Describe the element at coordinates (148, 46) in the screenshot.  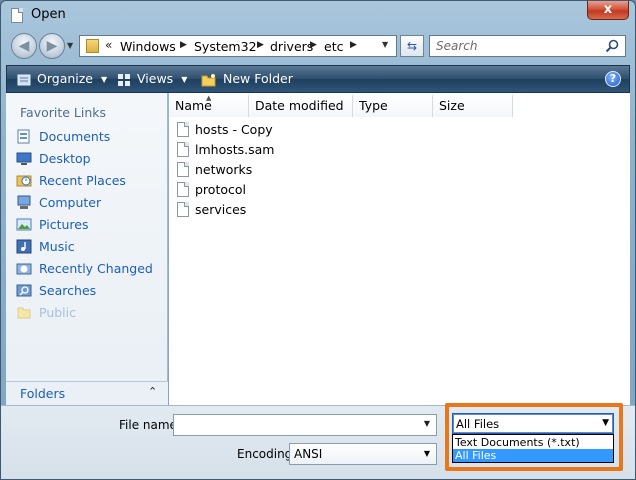
I see `breadcrumb-windows: Windows` at that location.